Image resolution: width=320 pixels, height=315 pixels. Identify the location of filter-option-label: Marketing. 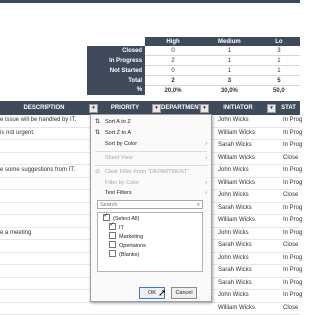
(131, 237).